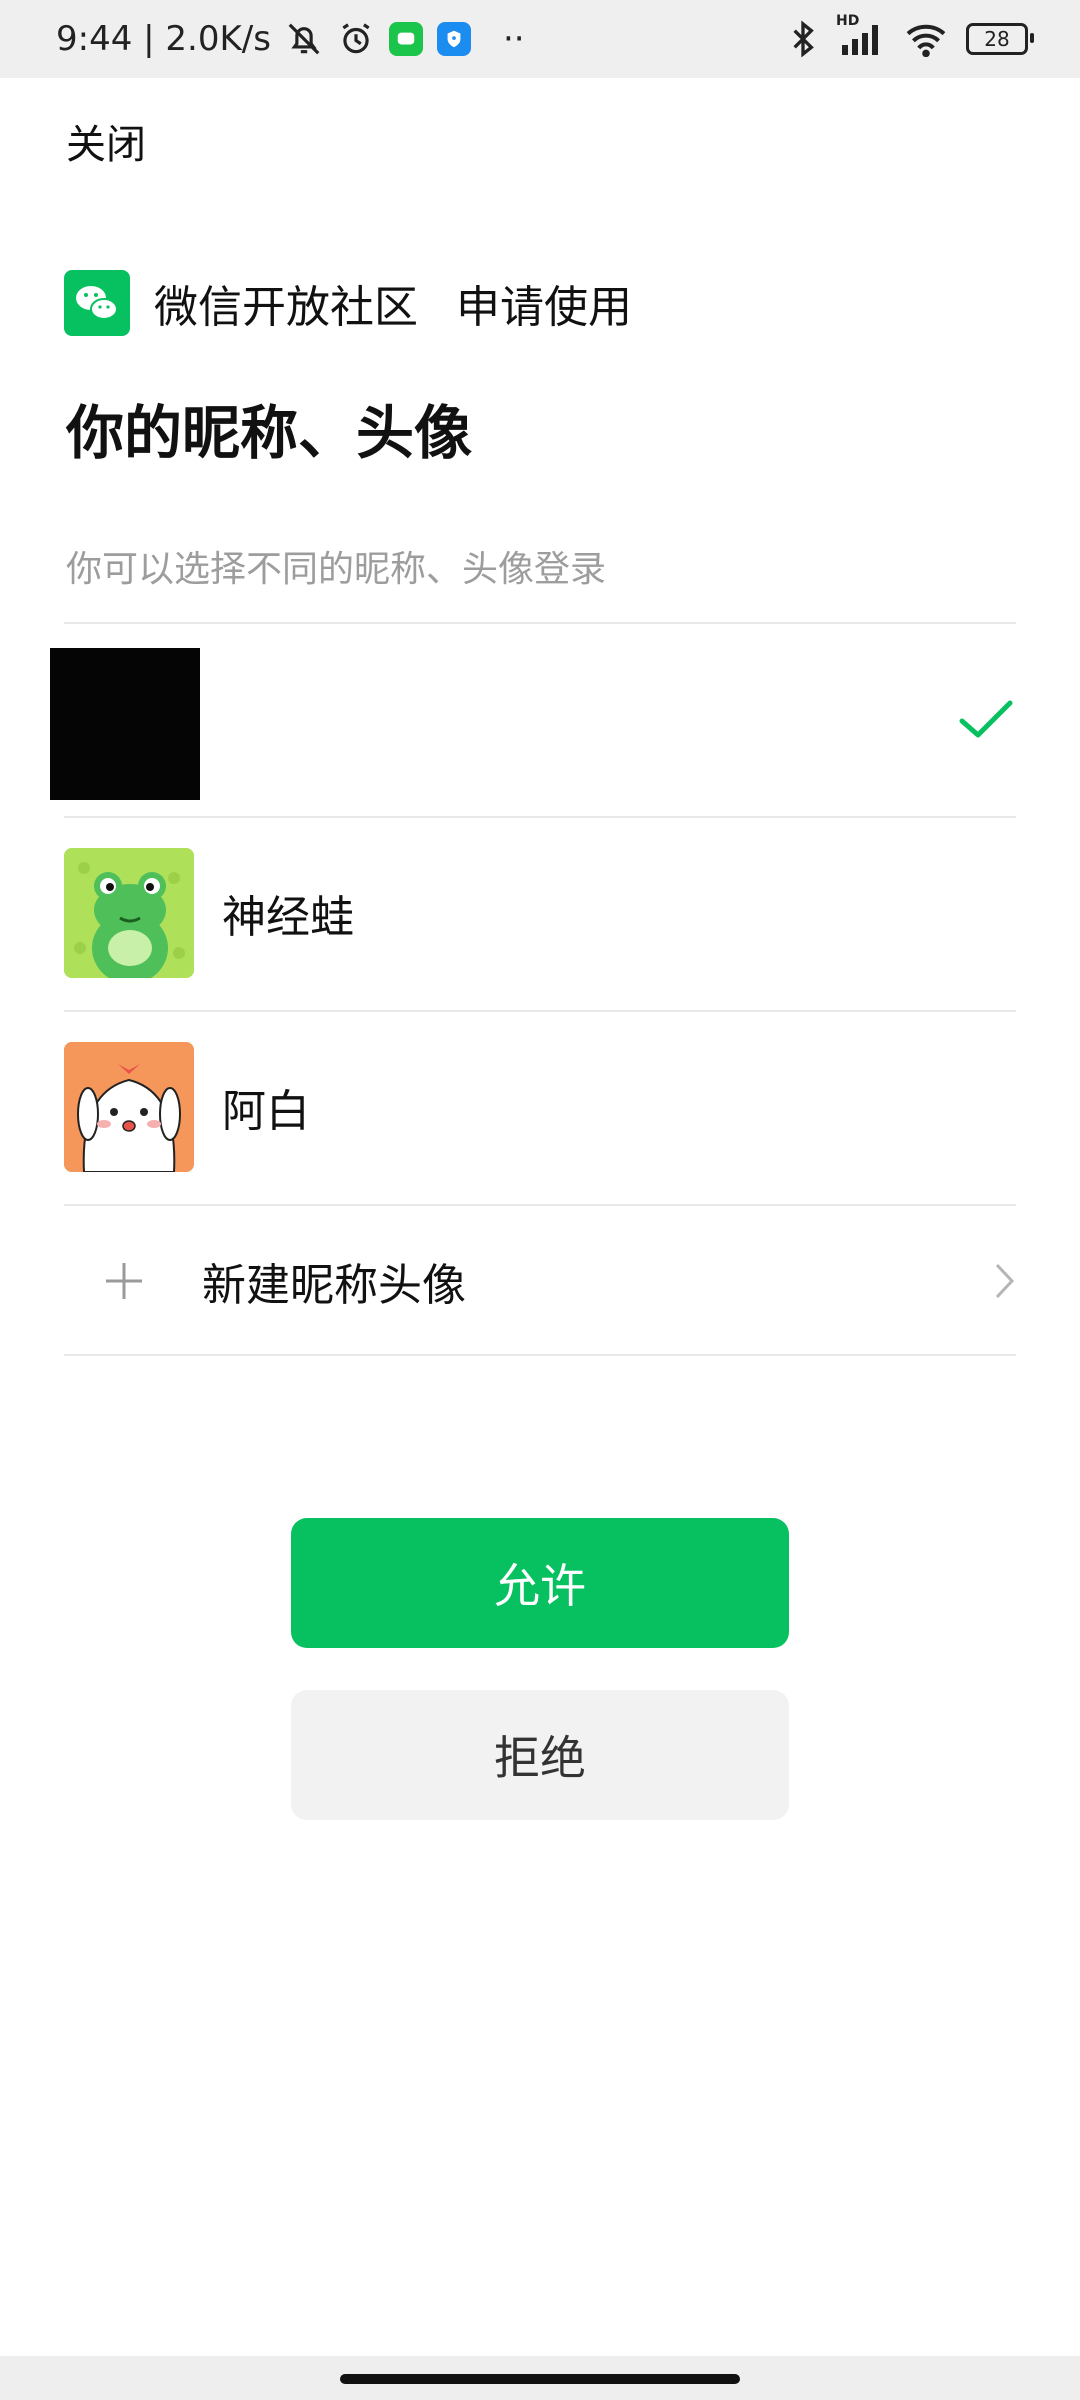 This screenshot has width=1080, height=2400. What do you see at coordinates (269, 433) in the screenshot?
I see `page-title: 你的昵称、头像` at bounding box center [269, 433].